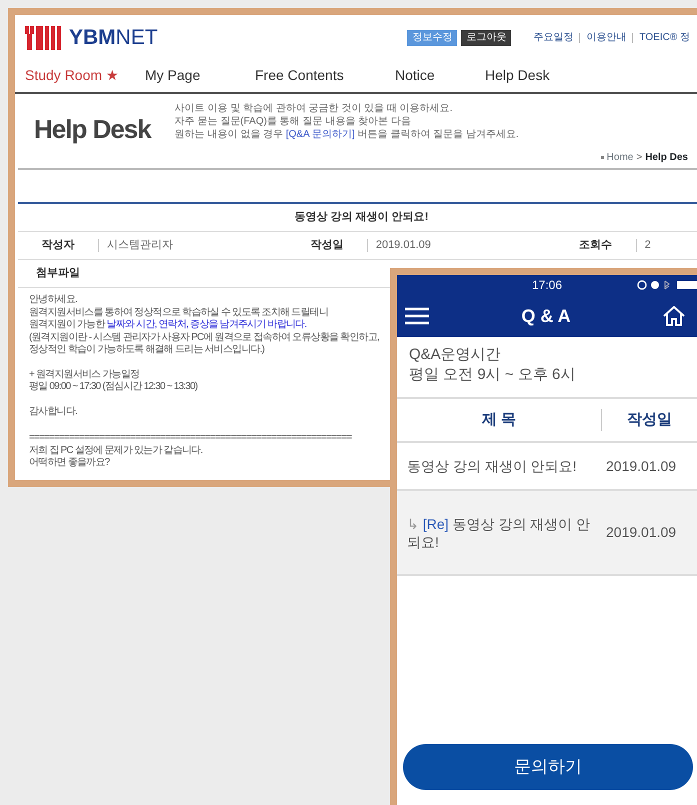 The height and width of the screenshot is (805, 697). I want to click on intro-text: 자주 묻는 질문(FAQ)를 통해 질문 내용을 찾아본 다음, so click(292, 121).